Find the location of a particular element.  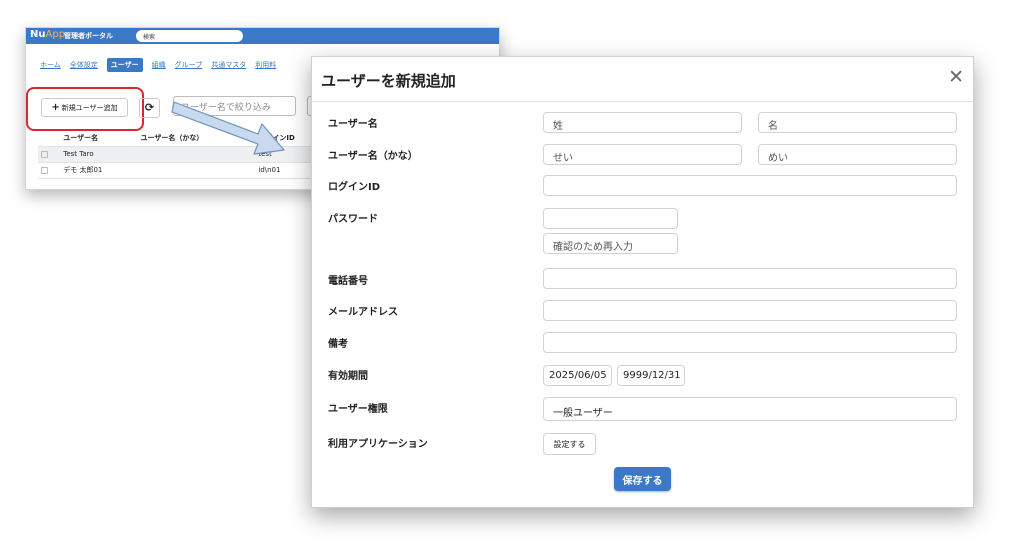

save-button: 保存する is located at coordinates (642, 479).